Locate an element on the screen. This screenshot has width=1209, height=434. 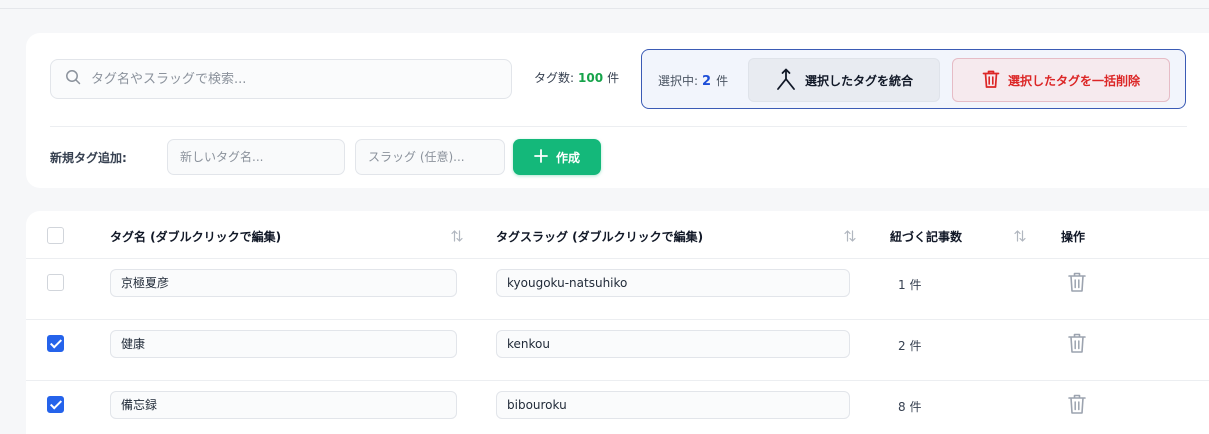
toolbar-divider is located at coordinates (618, 126).